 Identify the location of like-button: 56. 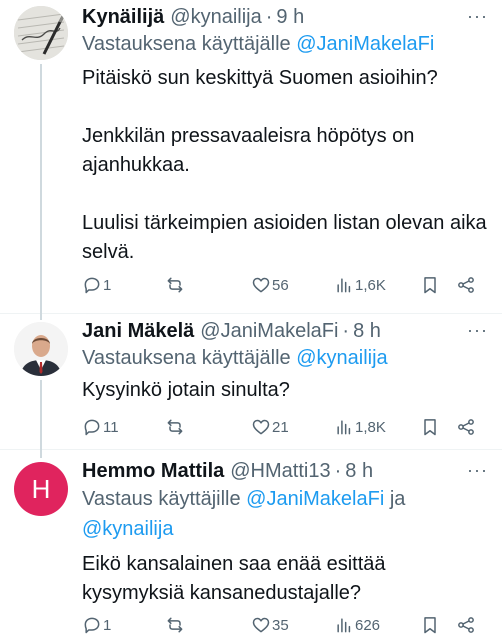
(270, 285).